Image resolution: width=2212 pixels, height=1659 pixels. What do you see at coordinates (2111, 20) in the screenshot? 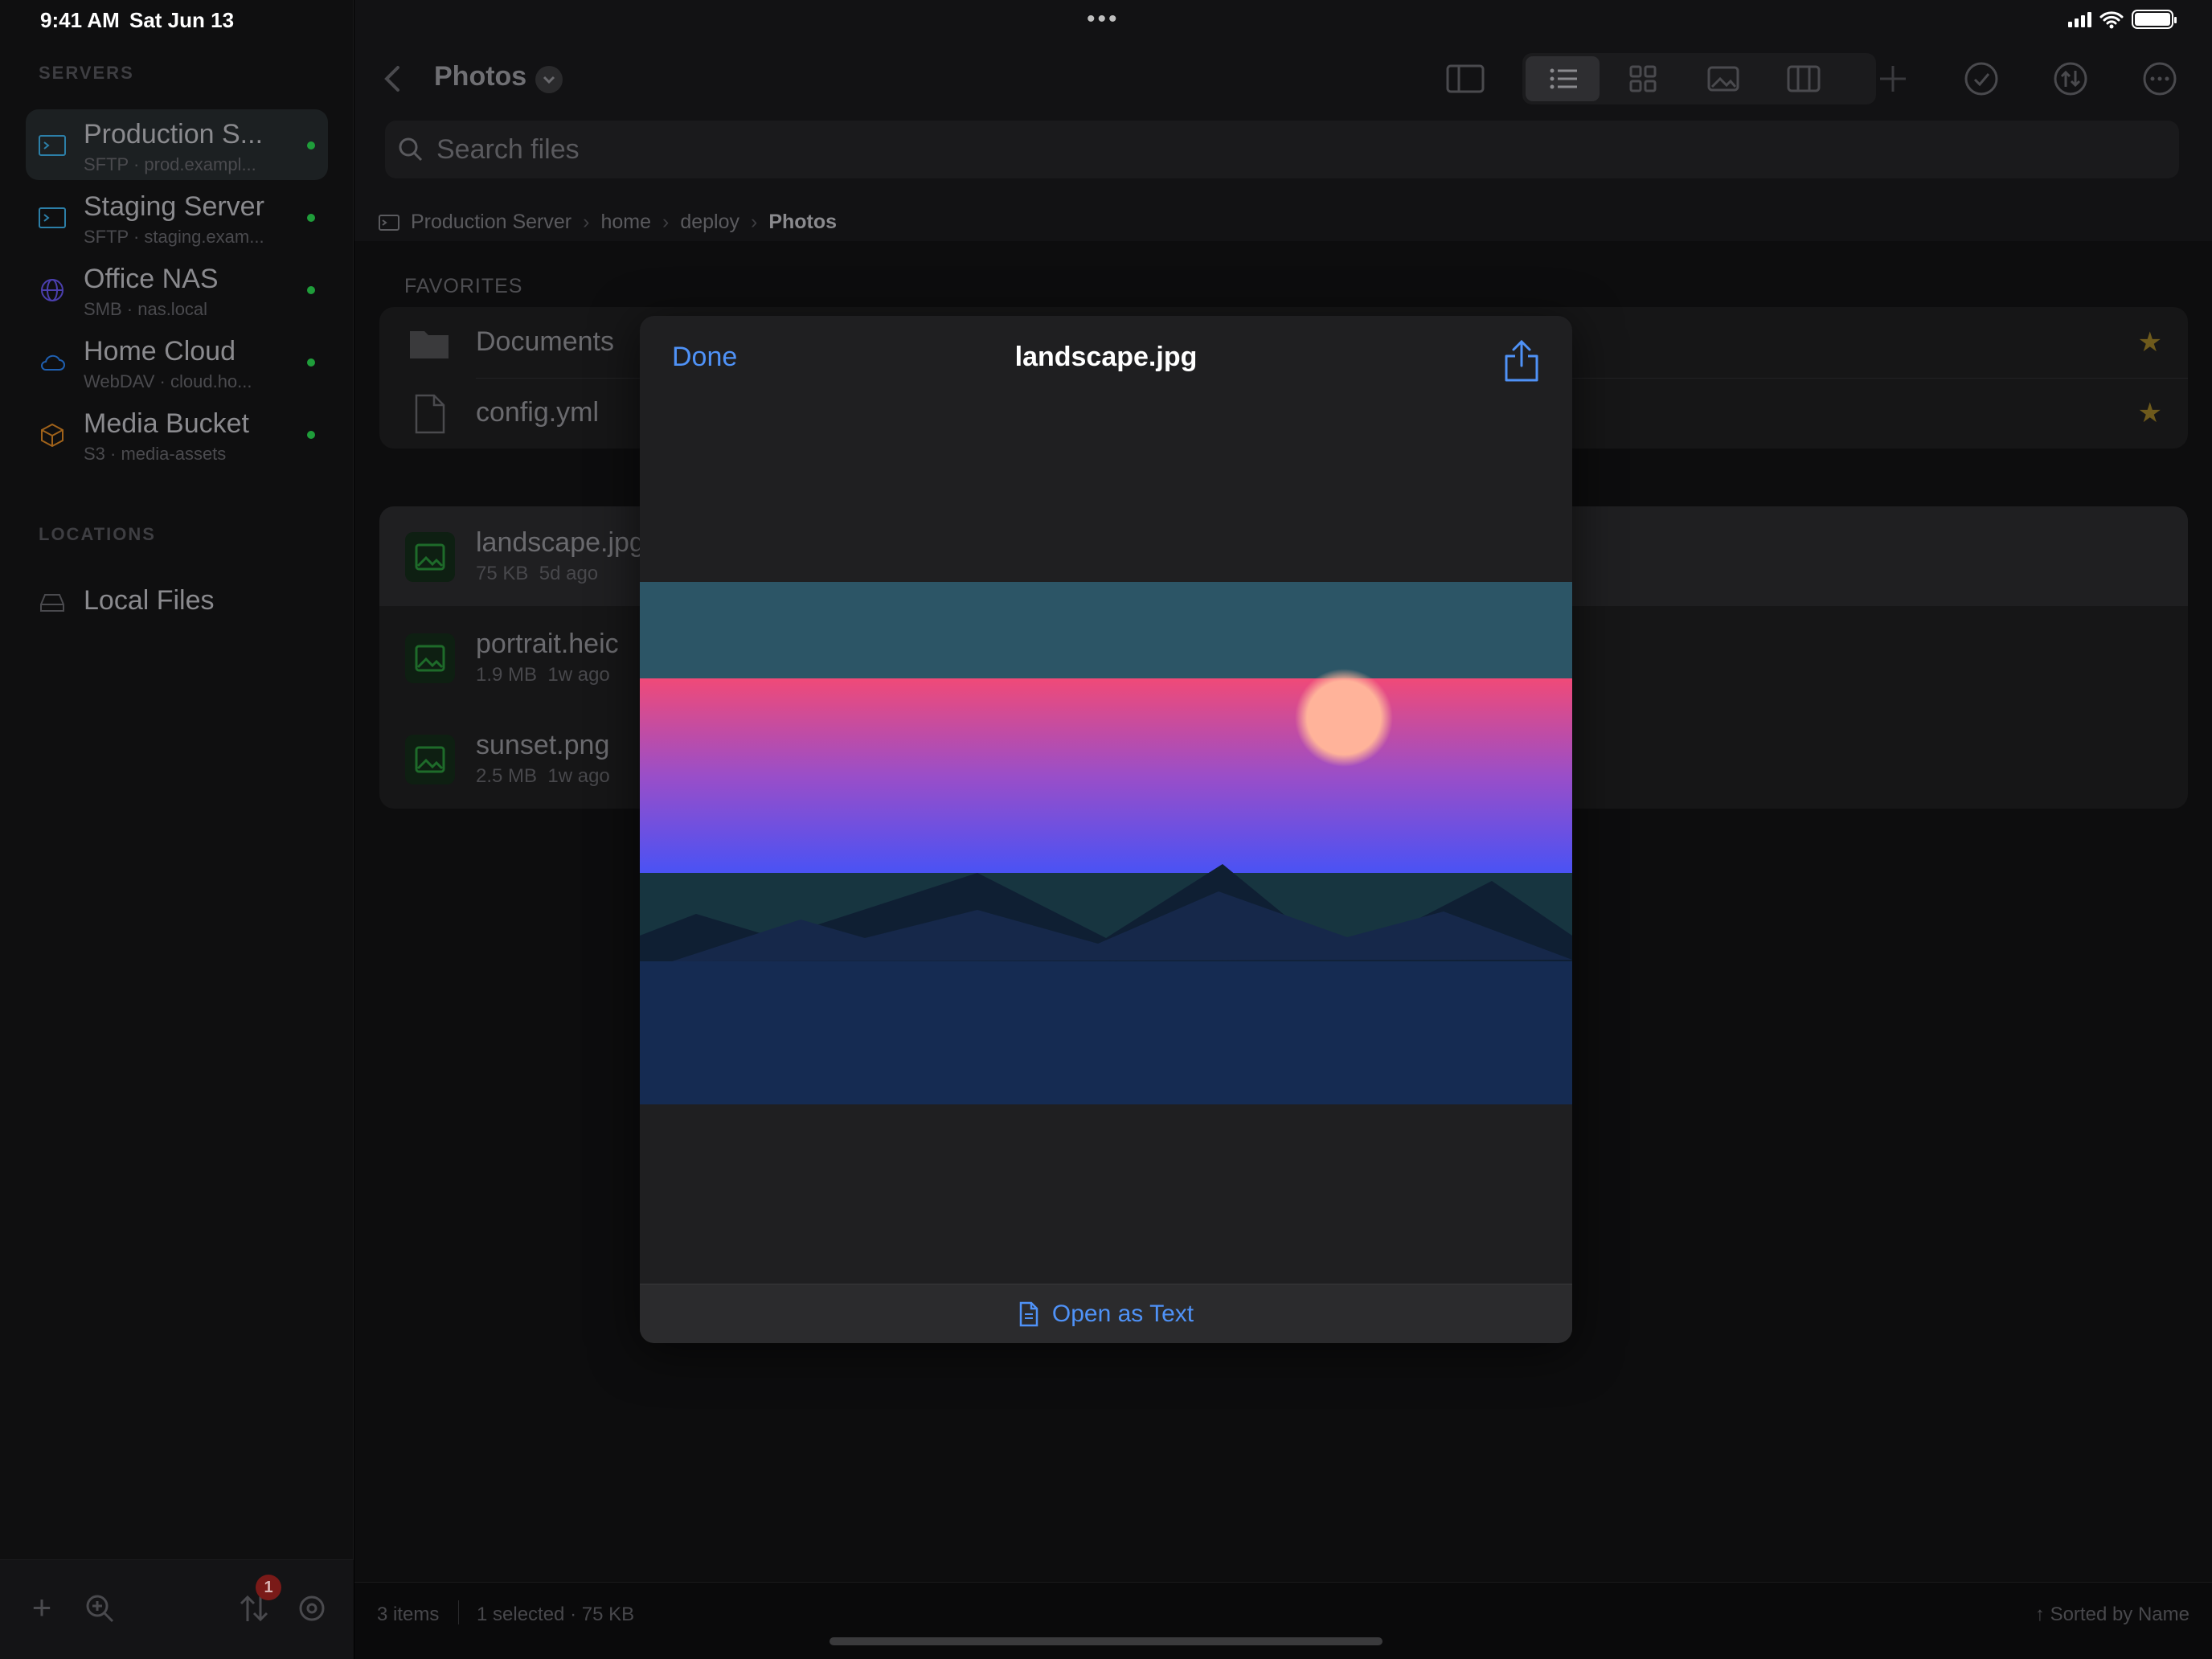
I see `wifi-icon` at bounding box center [2111, 20].